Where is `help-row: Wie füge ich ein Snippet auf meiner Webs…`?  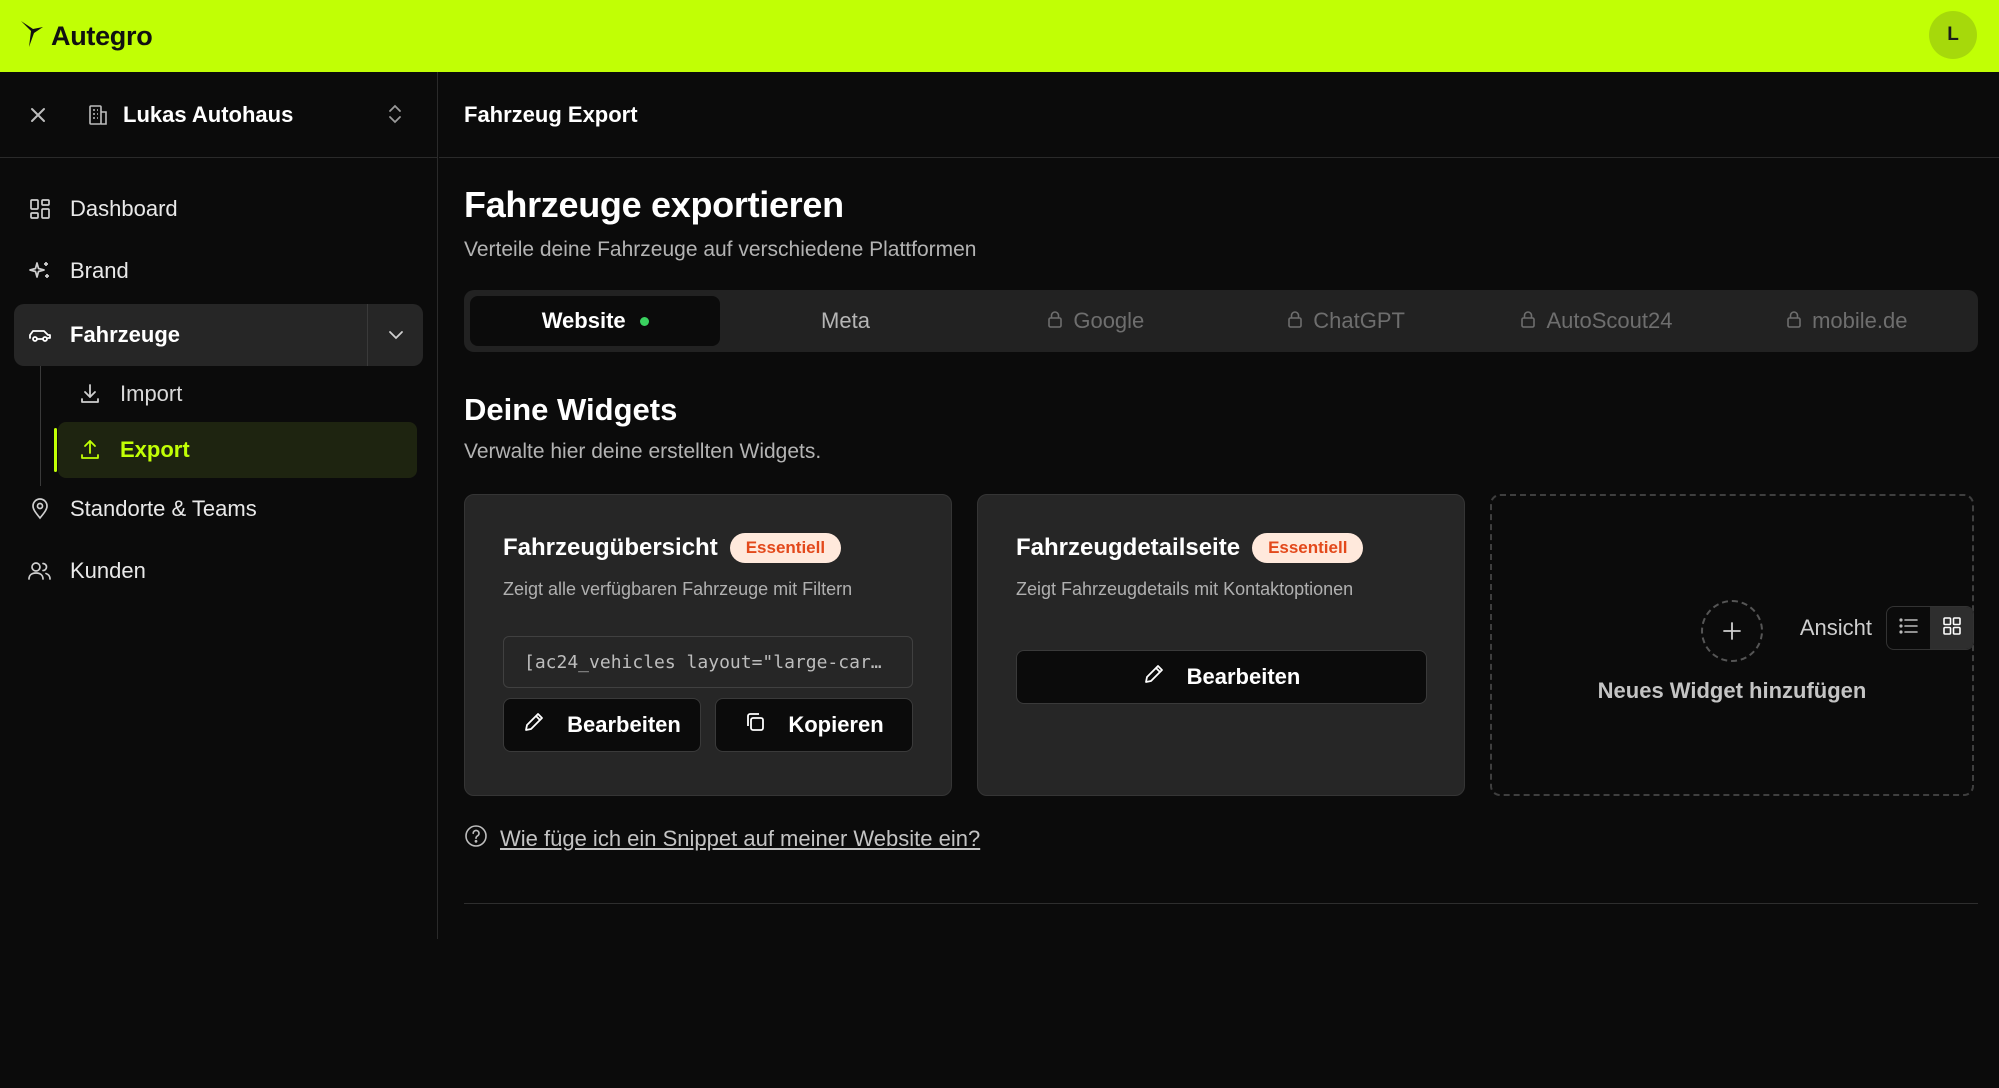
help-row: Wie füge ich ein Snippet auf meiner Webs… is located at coordinates (1219, 838).